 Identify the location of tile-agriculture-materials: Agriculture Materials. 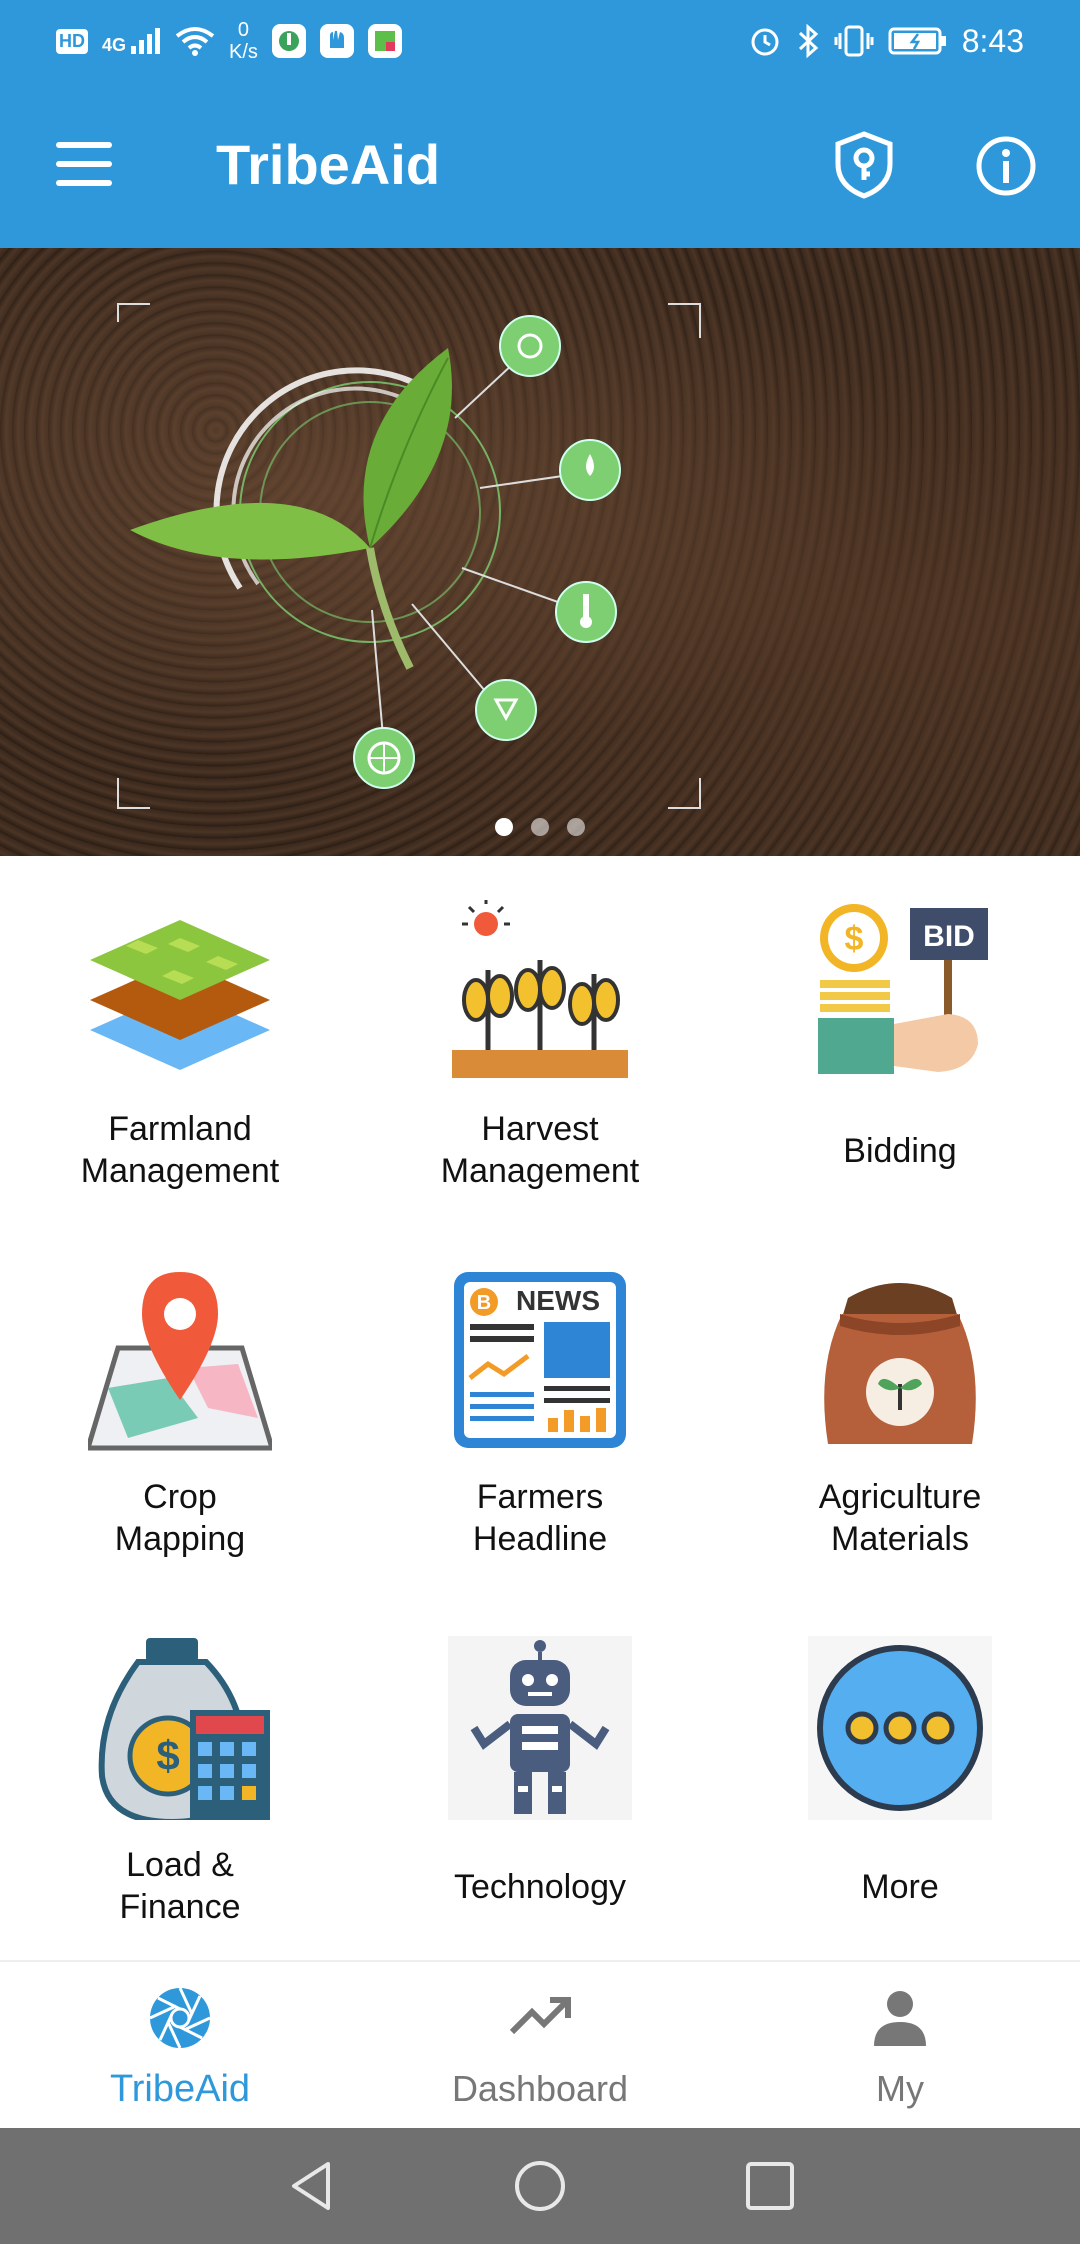
(900, 1408).